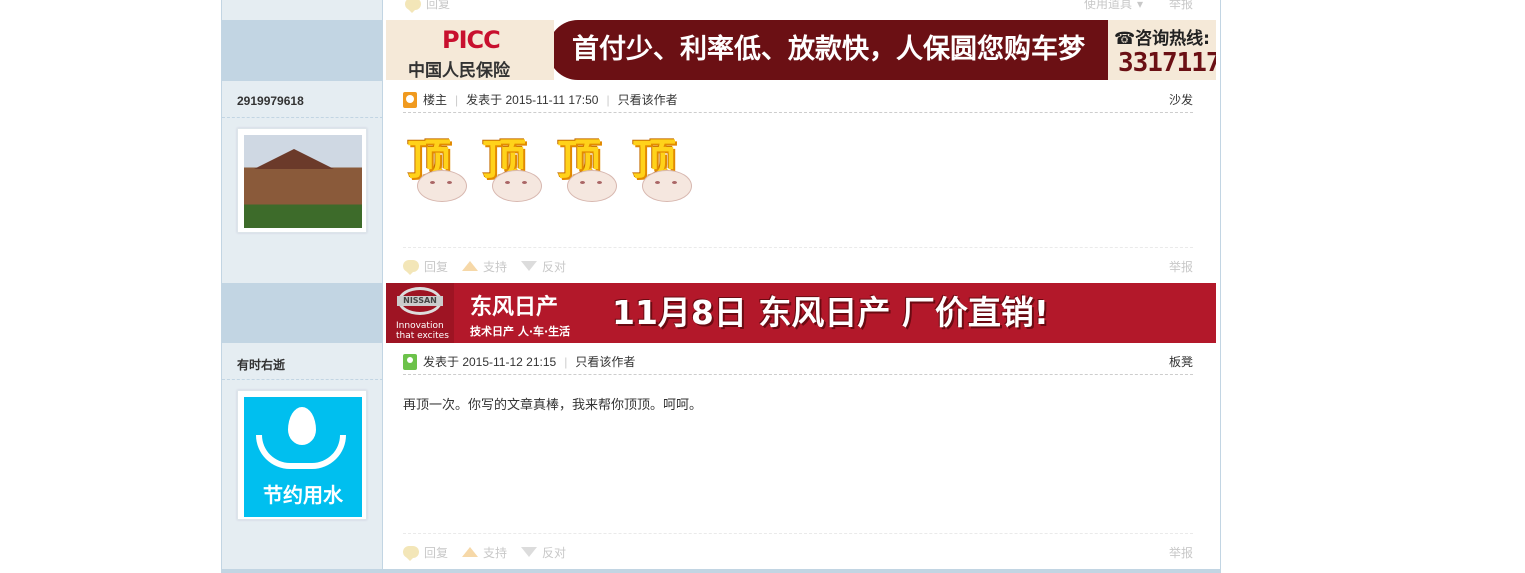  Describe the element at coordinates (435, 100) in the screenshot. I see `host-label: 楼主` at that location.